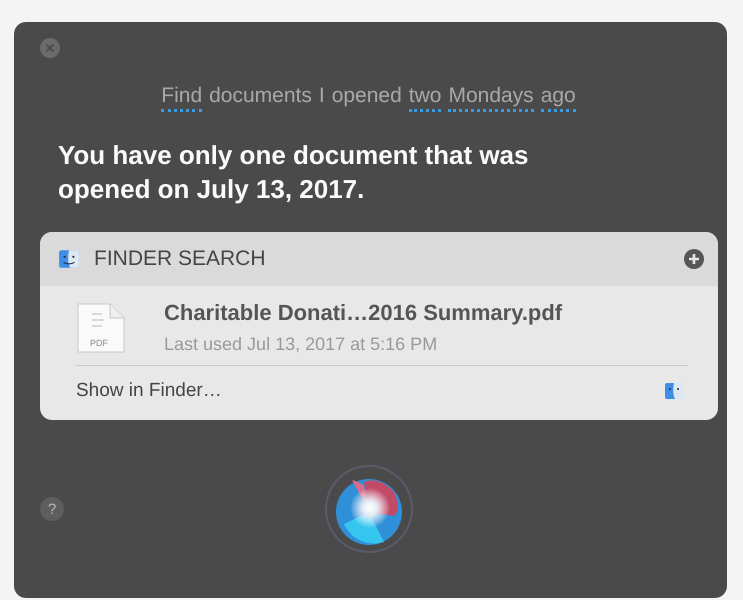  Describe the element at coordinates (363, 313) in the screenshot. I see `file-name: Charitable Donati…2016 Summary.pdf` at that location.